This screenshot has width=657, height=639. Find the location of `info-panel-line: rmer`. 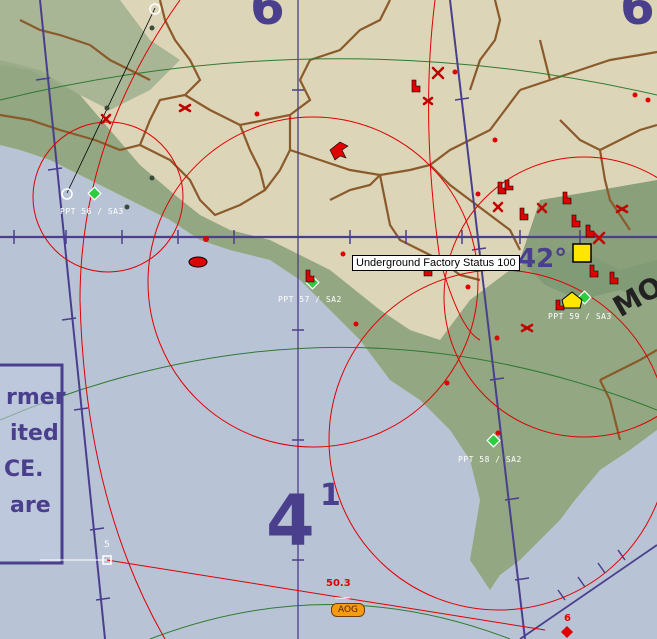

info-panel-line: rmer is located at coordinates (36, 397).